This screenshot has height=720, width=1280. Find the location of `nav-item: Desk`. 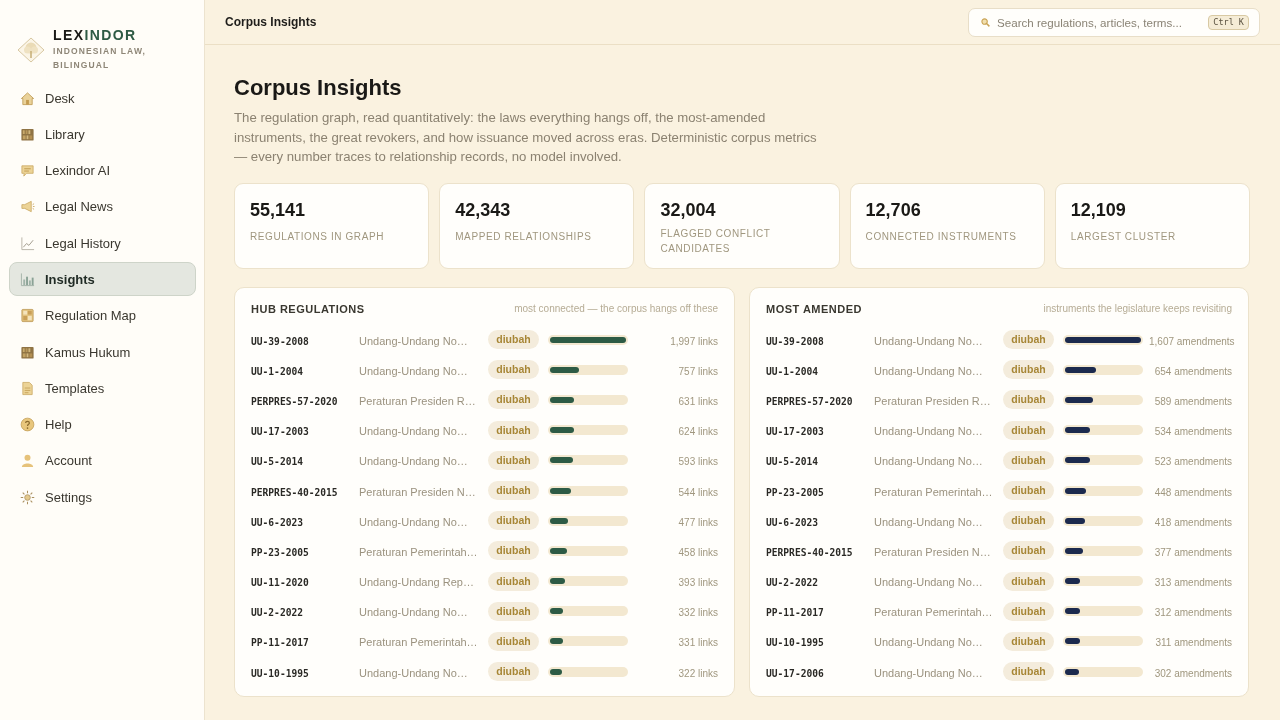

nav-item: Desk is located at coordinates (102, 98).